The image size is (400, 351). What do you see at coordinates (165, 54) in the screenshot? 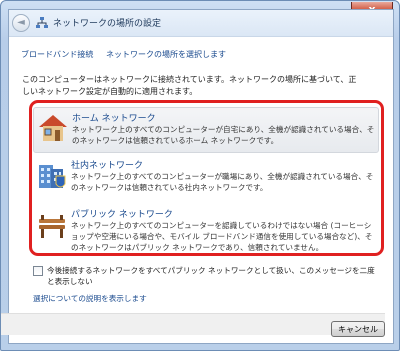
I see `breadcrumb-step: ネットワークの場所を選択します` at bounding box center [165, 54].